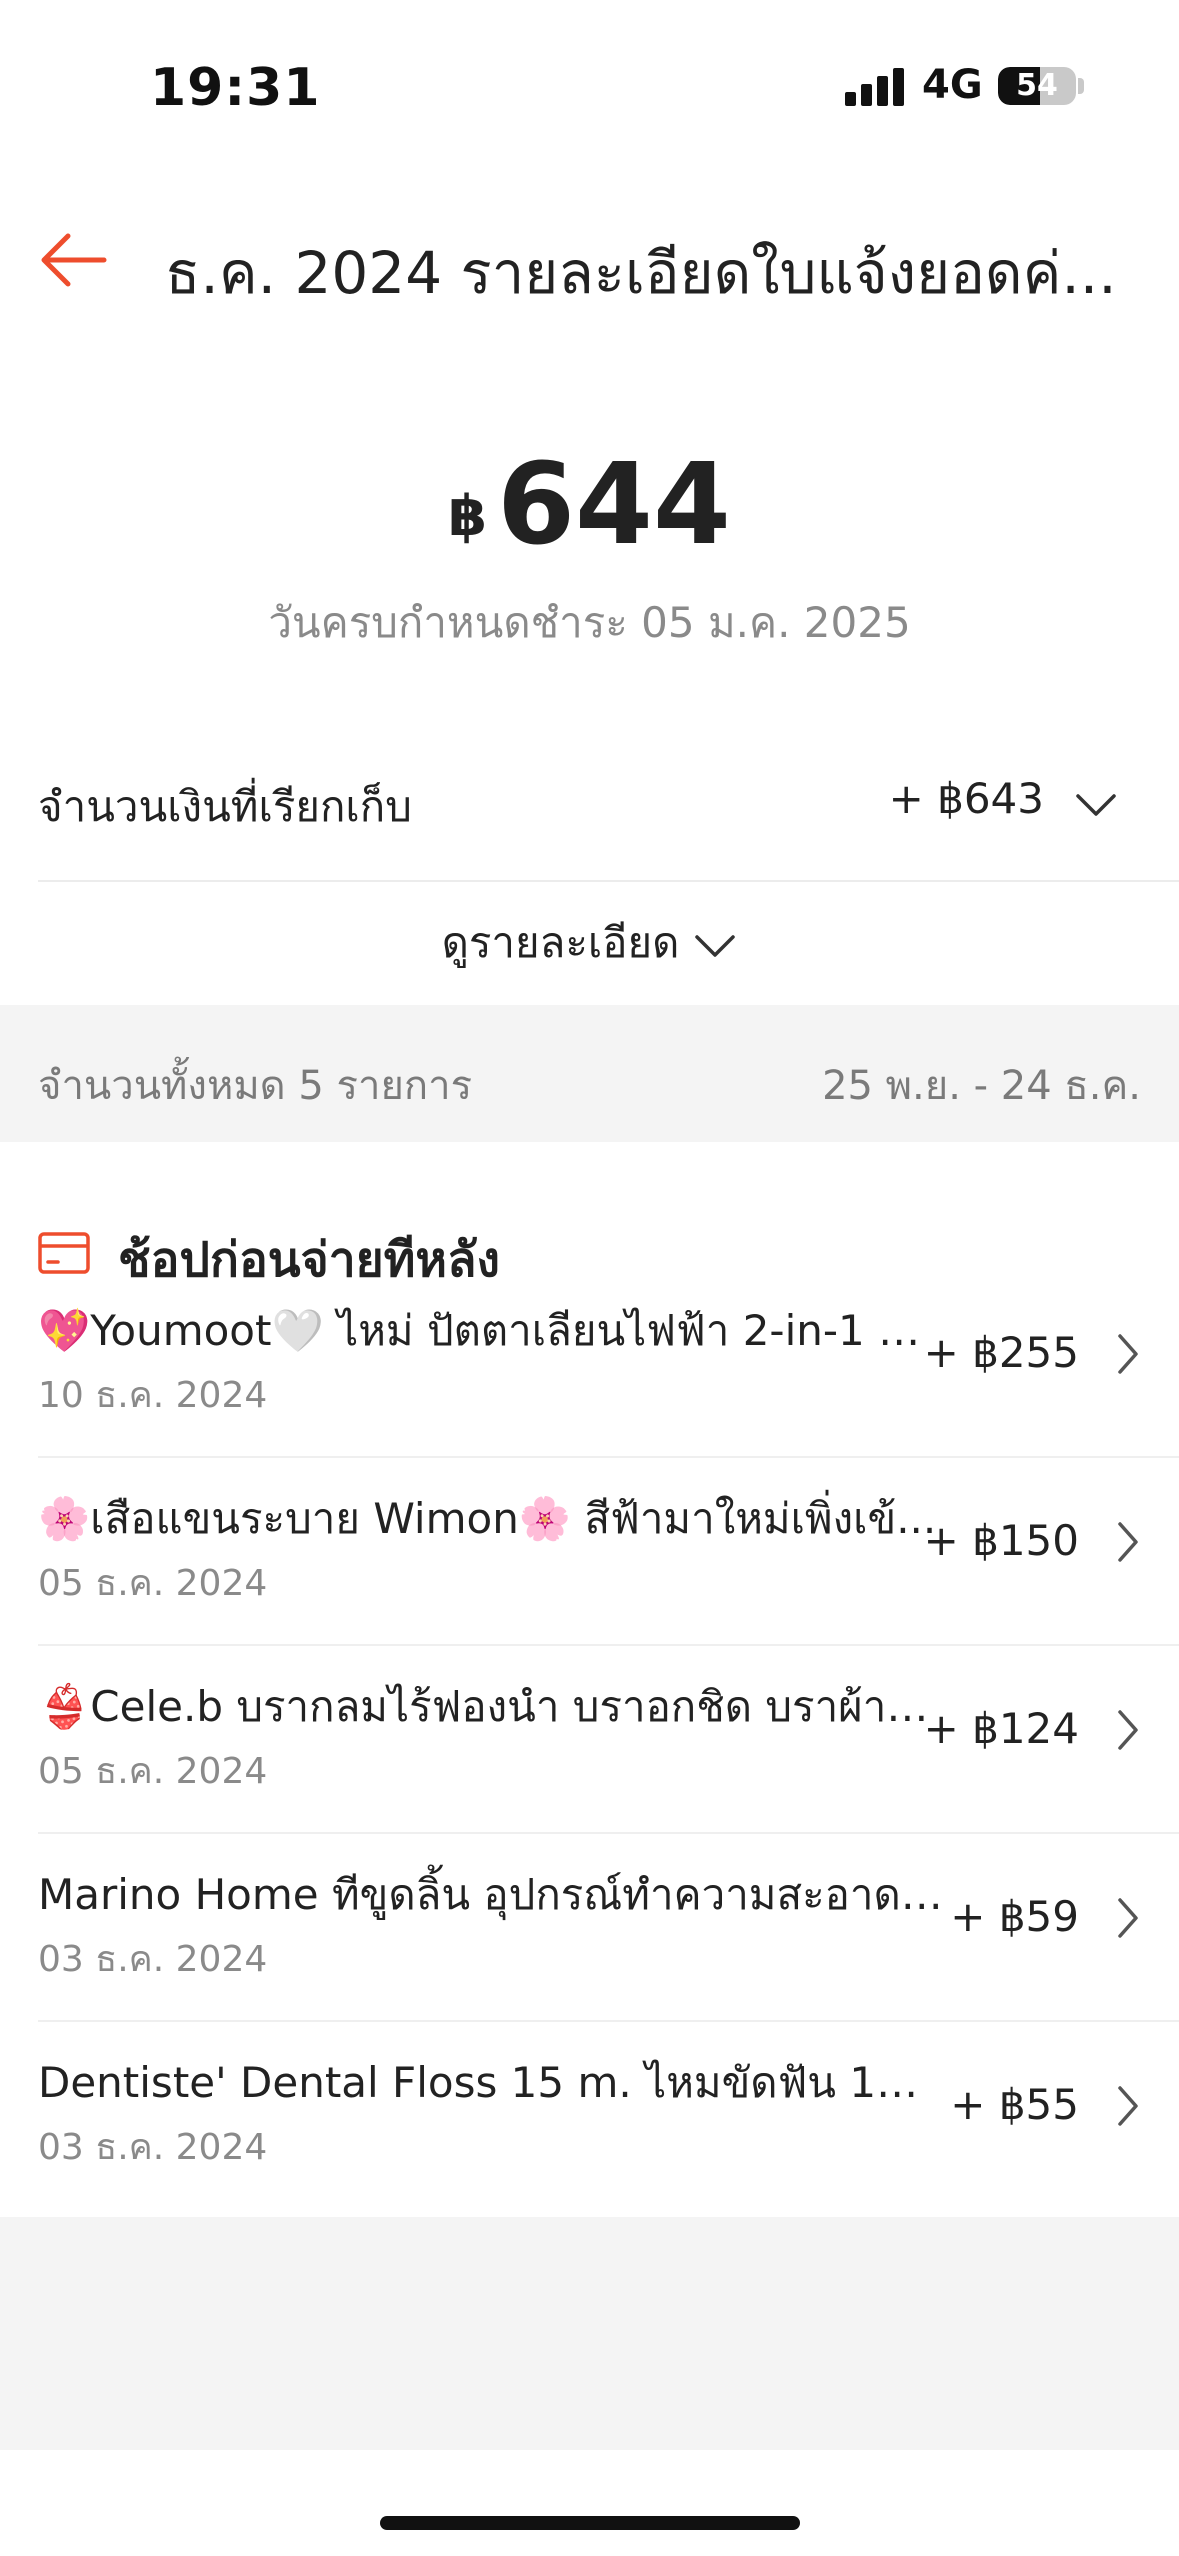 Image resolution: width=1179 pixels, height=2556 pixels. I want to click on transaction-count: จำนวนทั้งหมด 5 รายการ, so click(255, 1086).